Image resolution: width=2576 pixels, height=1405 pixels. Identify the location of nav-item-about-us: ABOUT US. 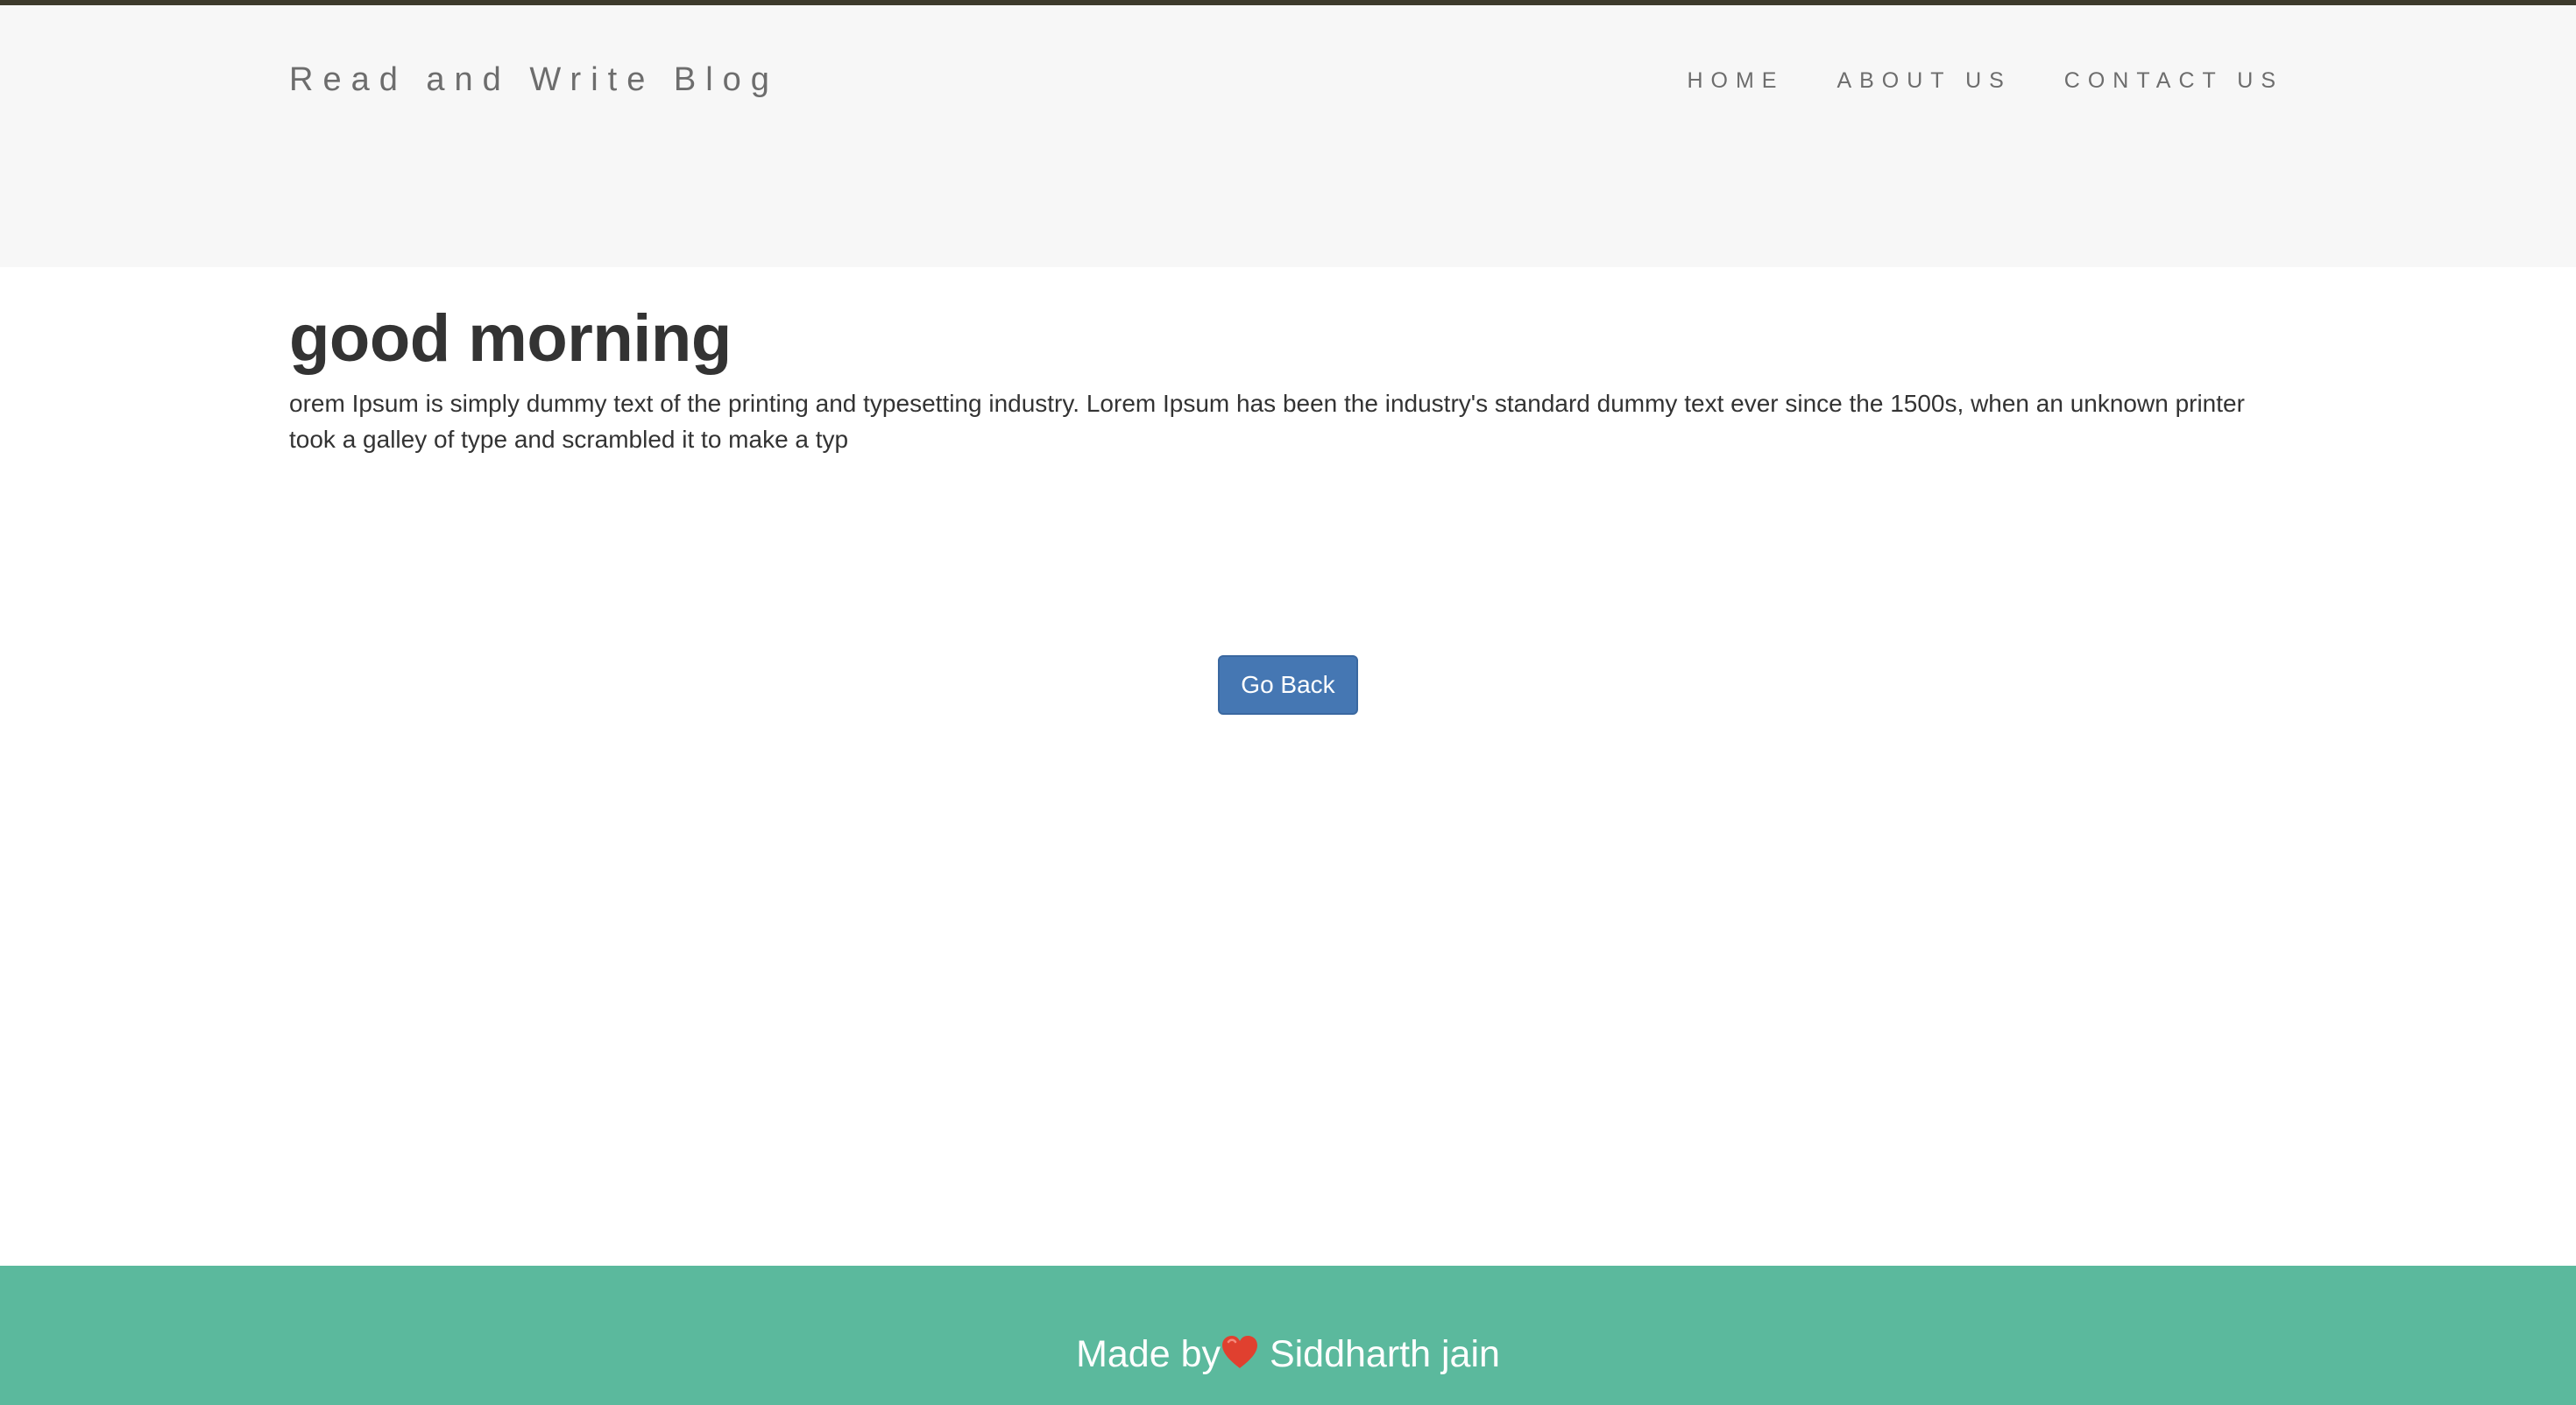
(1923, 80).